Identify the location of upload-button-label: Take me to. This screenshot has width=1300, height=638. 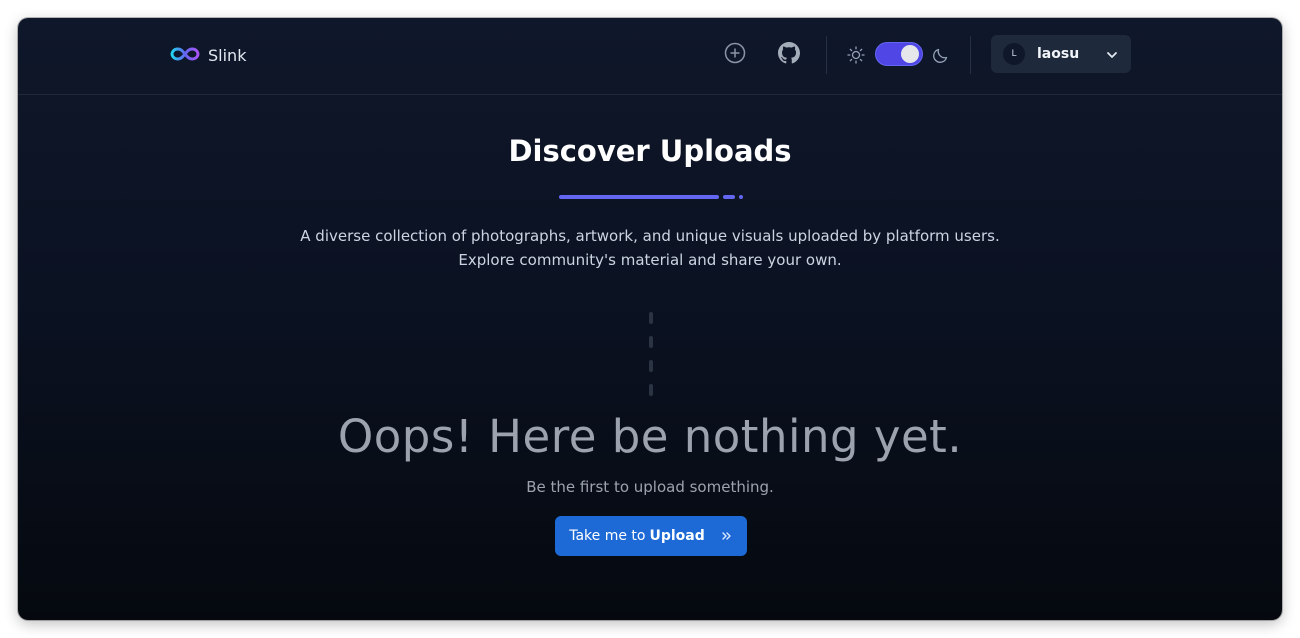
(607, 536).